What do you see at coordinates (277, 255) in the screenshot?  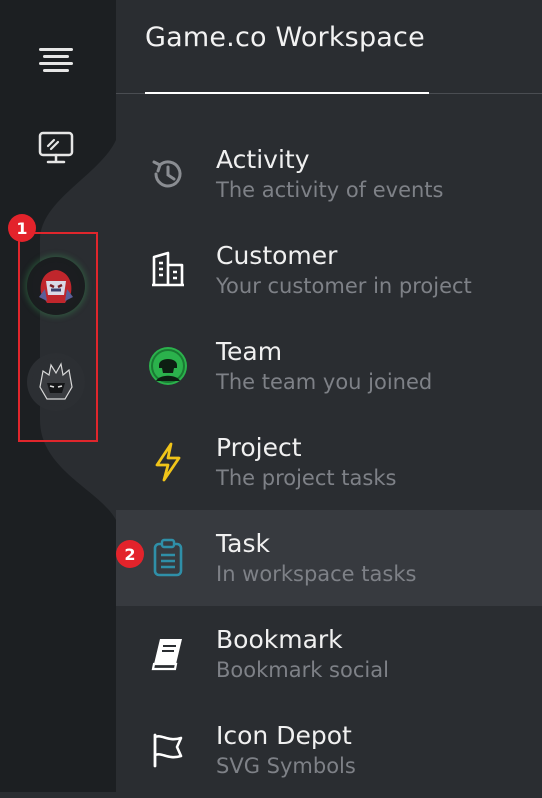 I see `menu-item-label: Customer` at bounding box center [277, 255].